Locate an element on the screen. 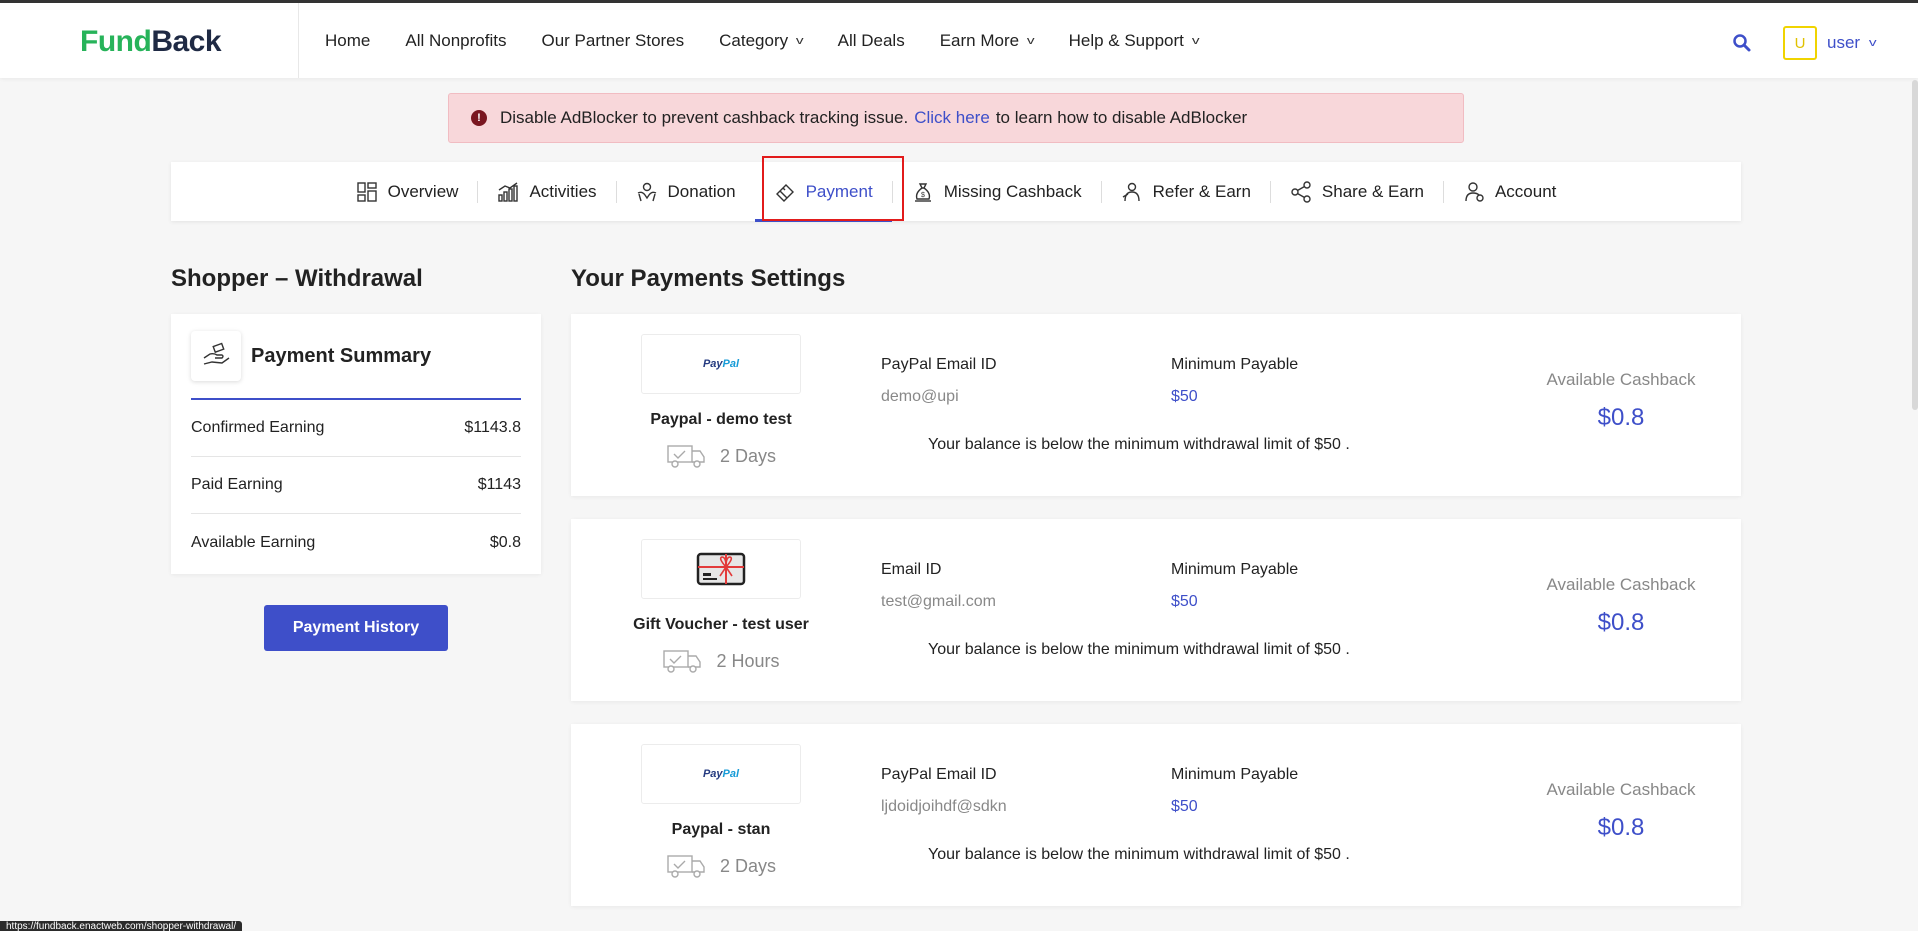  nav-label: All Nonprofits is located at coordinates (456, 40).